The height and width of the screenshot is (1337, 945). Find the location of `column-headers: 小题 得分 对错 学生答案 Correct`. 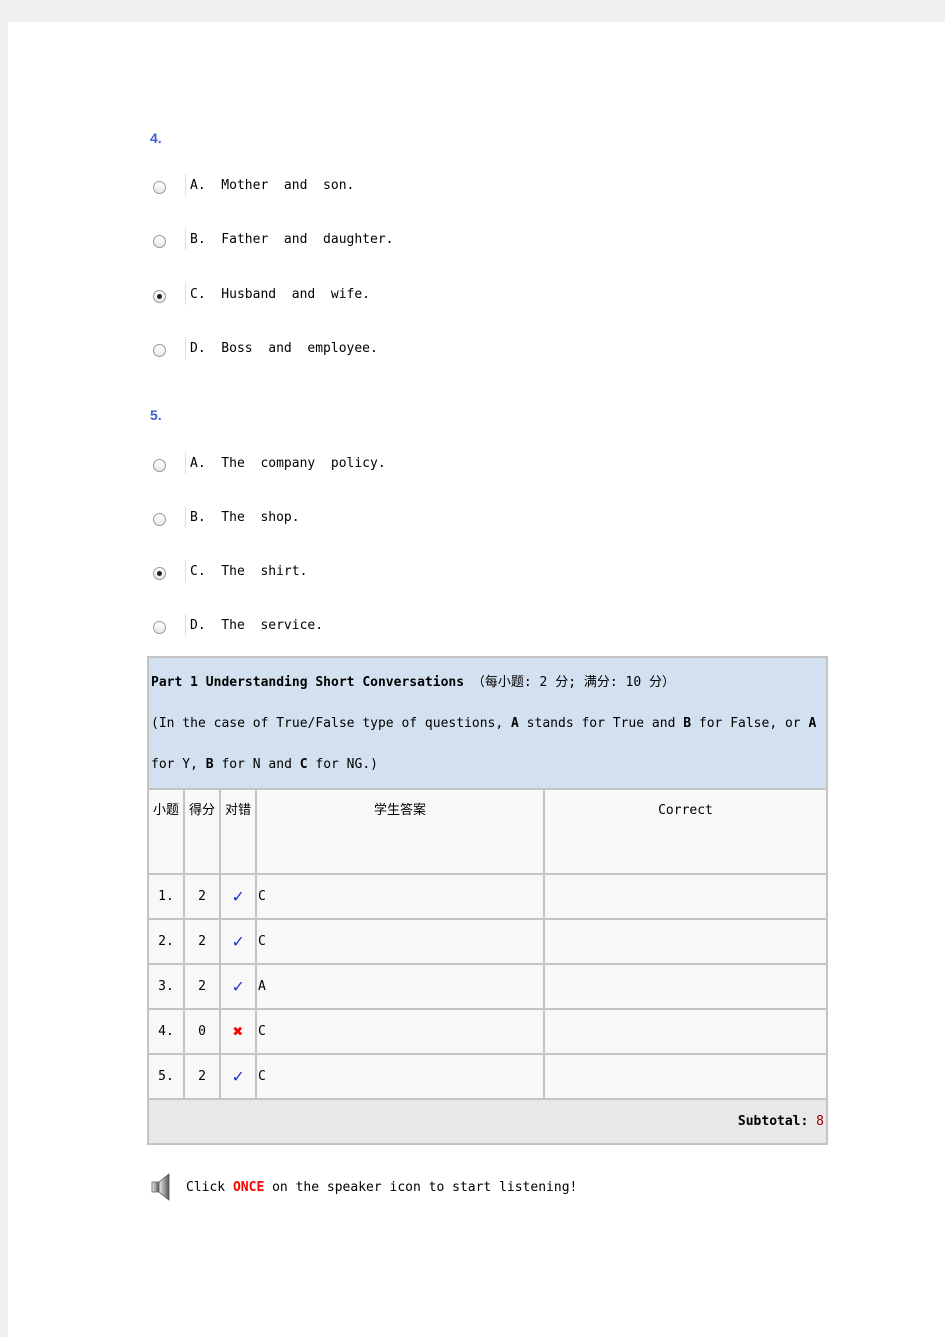

column-headers: 小题 得分 对错 学生答案 Correct is located at coordinates (487, 831).